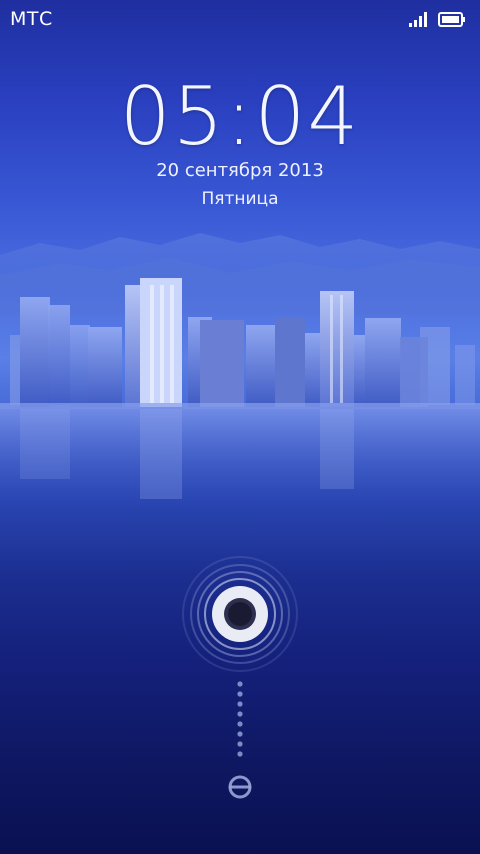 The image size is (480, 854). What do you see at coordinates (240, 719) in the screenshot?
I see `slide-dots-icon` at bounding box center [240, 719].